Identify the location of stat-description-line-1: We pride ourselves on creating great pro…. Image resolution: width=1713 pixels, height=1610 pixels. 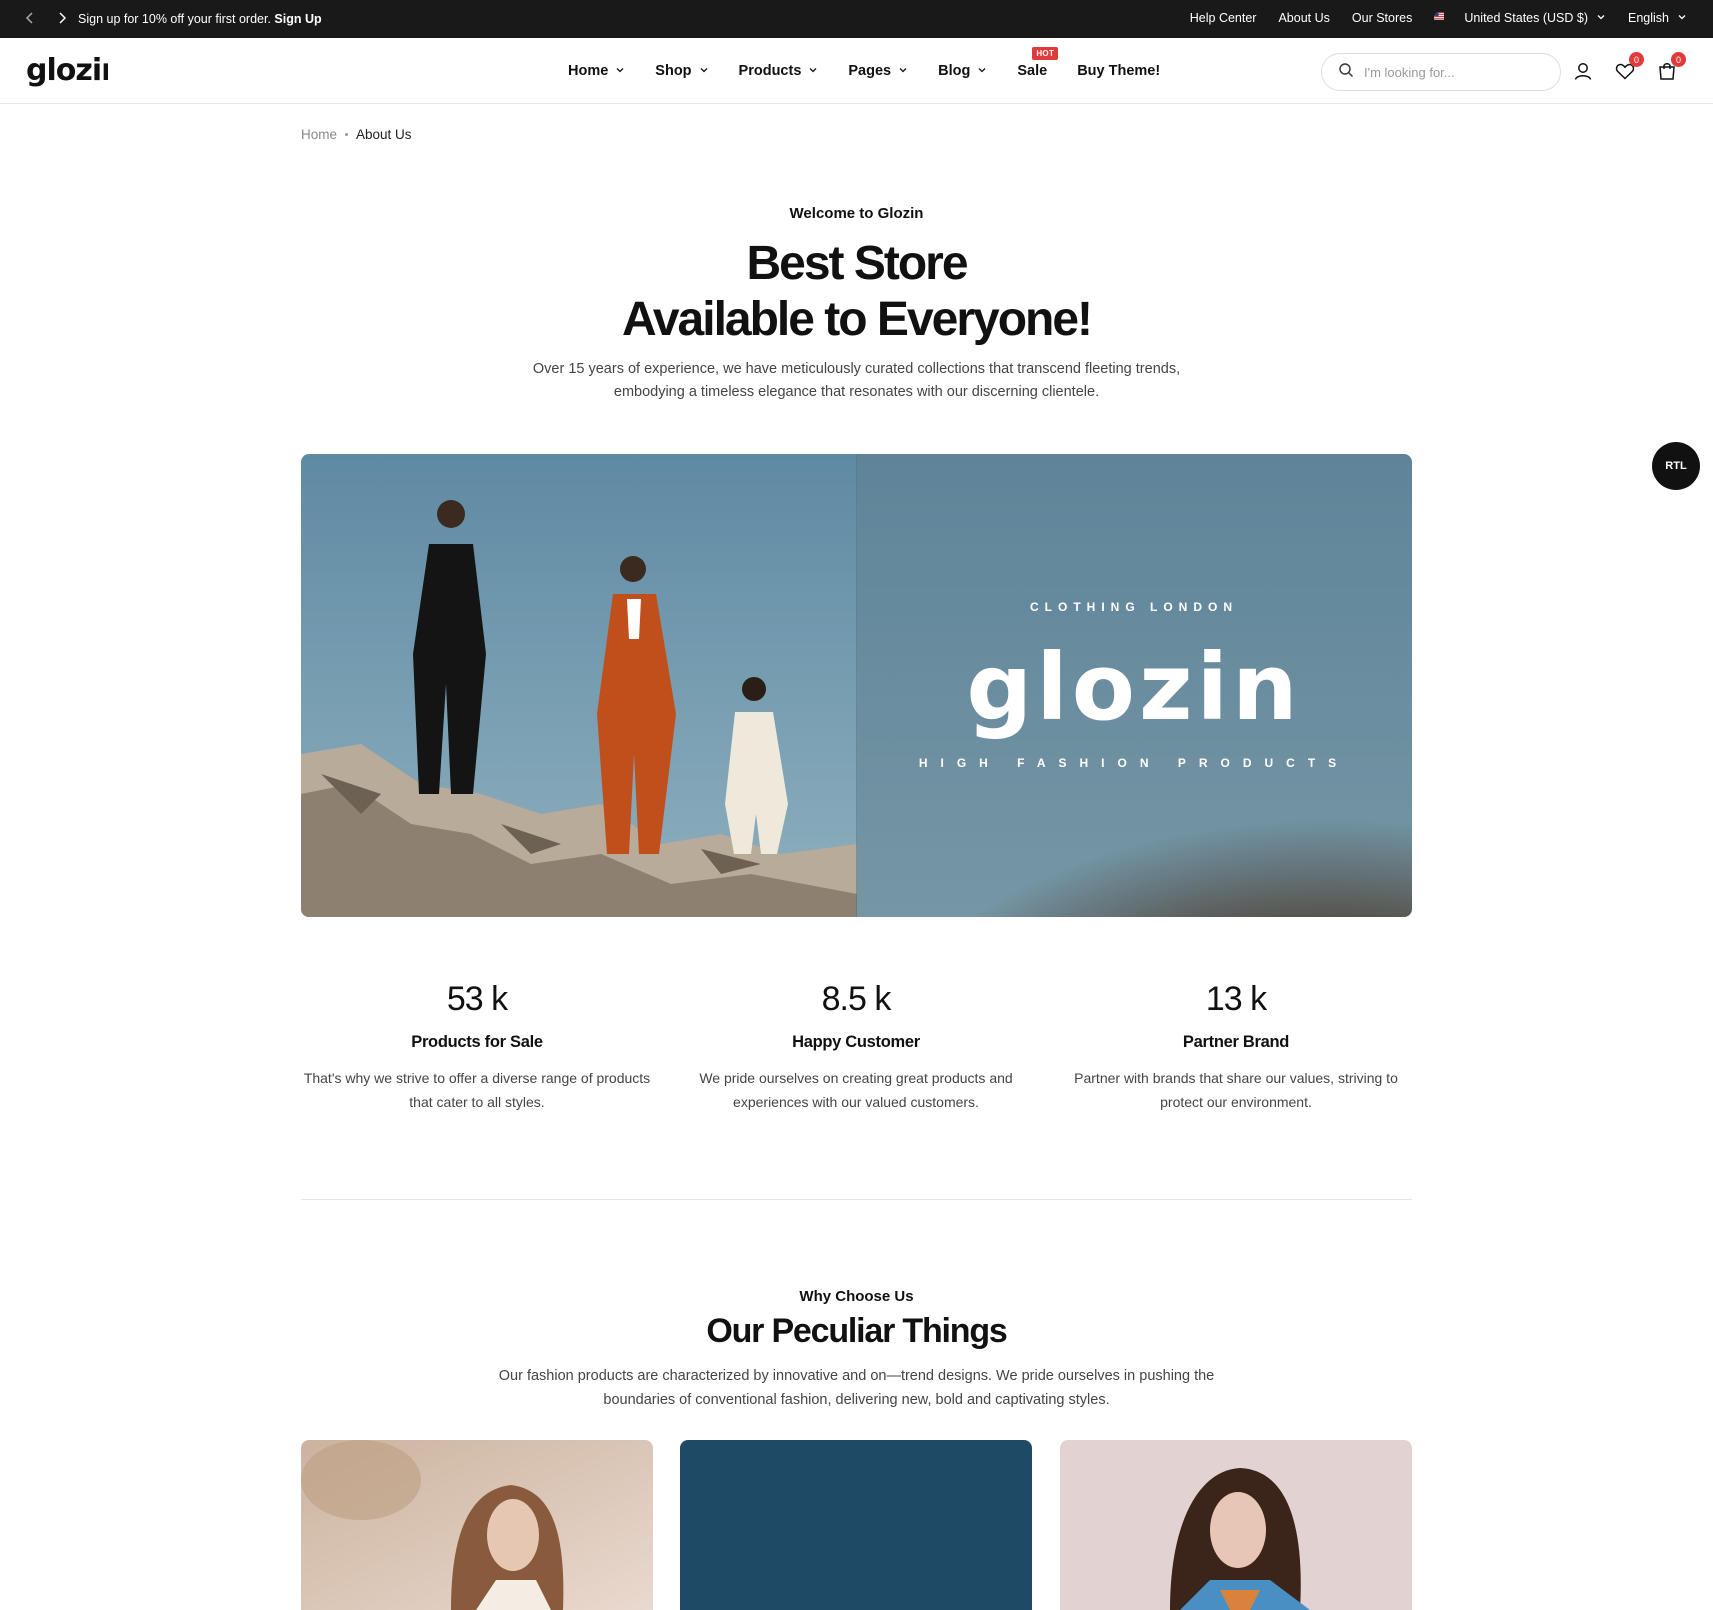
(856, 1078).